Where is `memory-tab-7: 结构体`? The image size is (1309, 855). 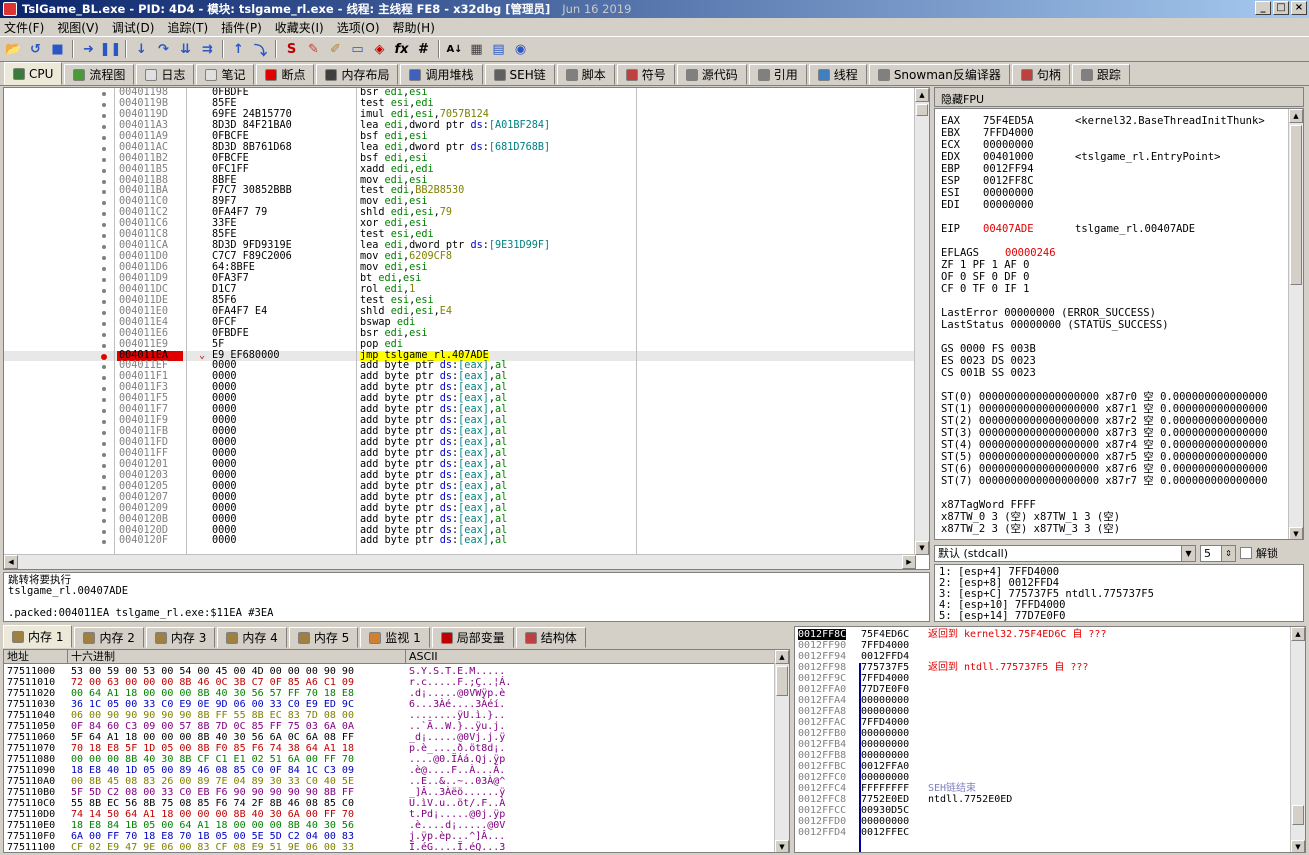 memory-tab-7: 结构体 is located at coordinates (550, 637).